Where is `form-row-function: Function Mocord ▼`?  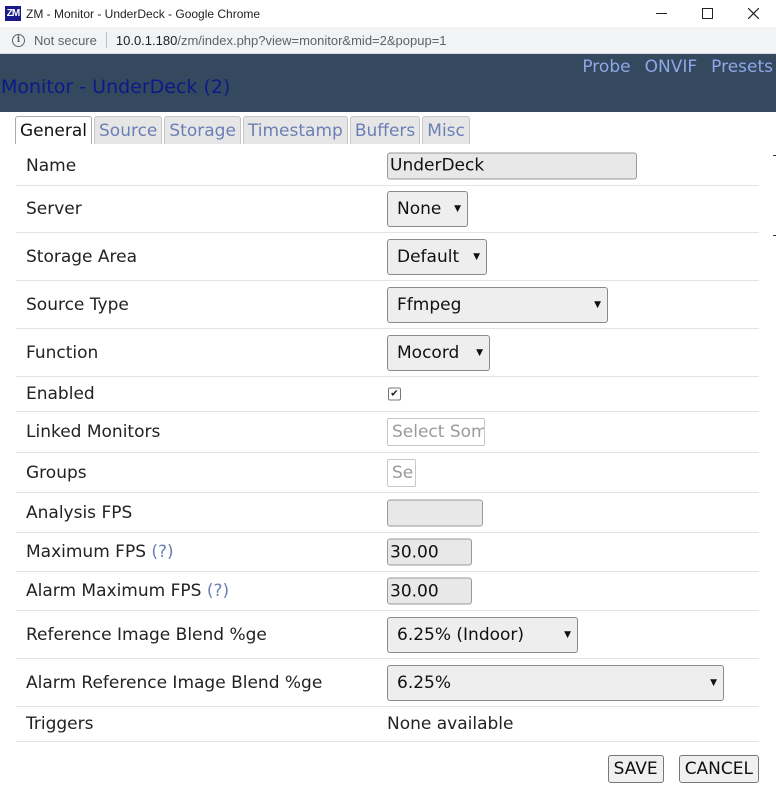
form-row-function: Function Mocord ▼ is located at coordinates (387, 353).